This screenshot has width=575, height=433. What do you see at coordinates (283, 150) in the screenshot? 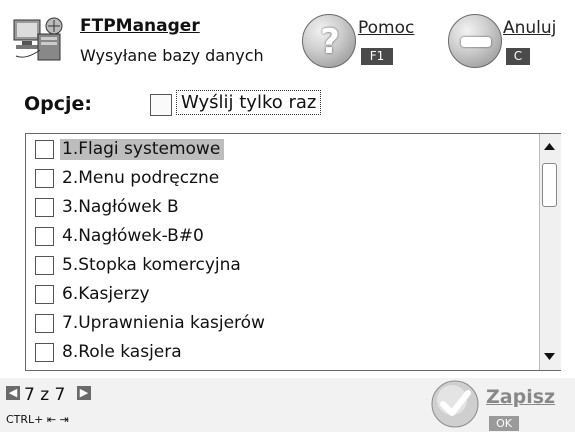
I see `list-item: 1.Flagi systemowe` at bounding box center [283, 150].